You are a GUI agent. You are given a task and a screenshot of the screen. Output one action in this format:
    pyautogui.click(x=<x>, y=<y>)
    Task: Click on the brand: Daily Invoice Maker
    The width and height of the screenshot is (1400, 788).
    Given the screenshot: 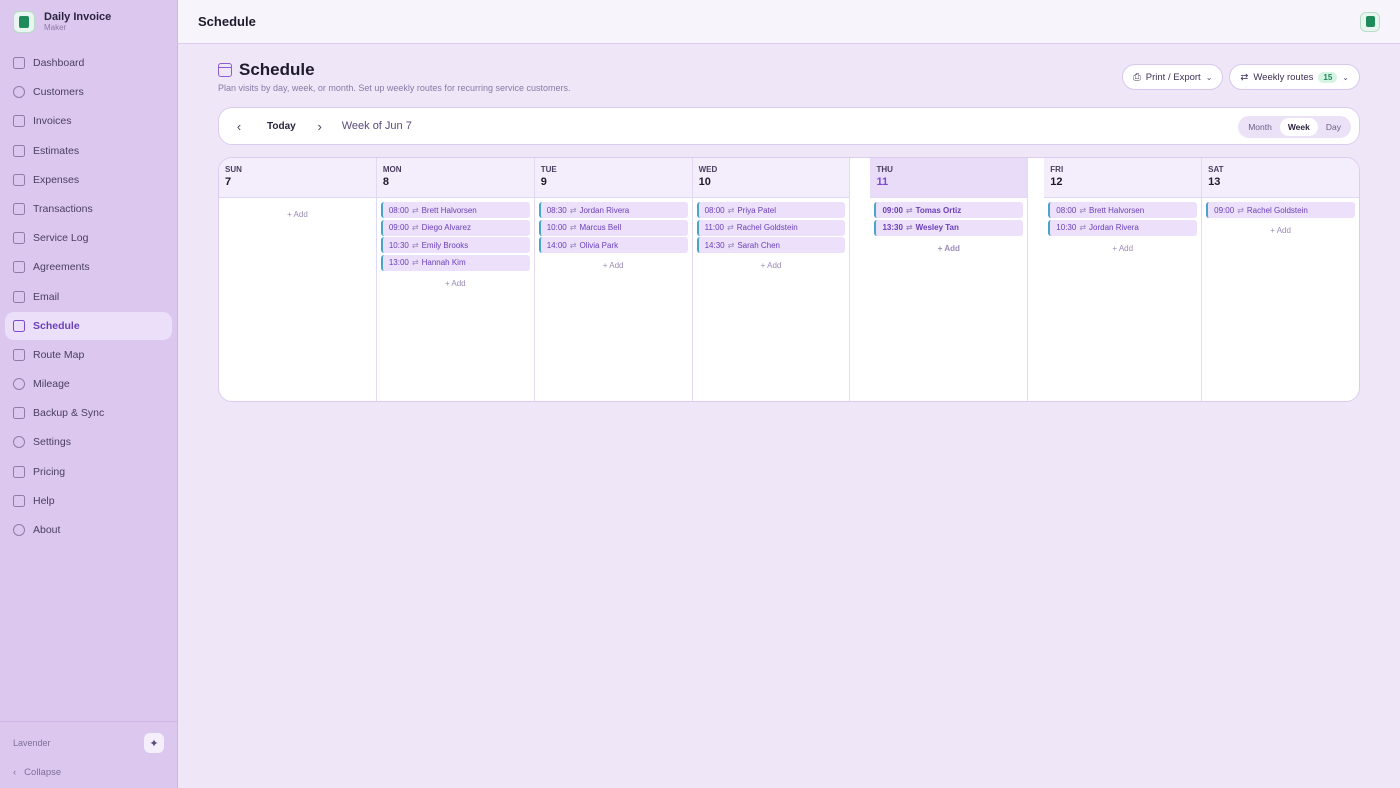 What is the action you would take?
    pyautogui.click(x=88, y=22)
    